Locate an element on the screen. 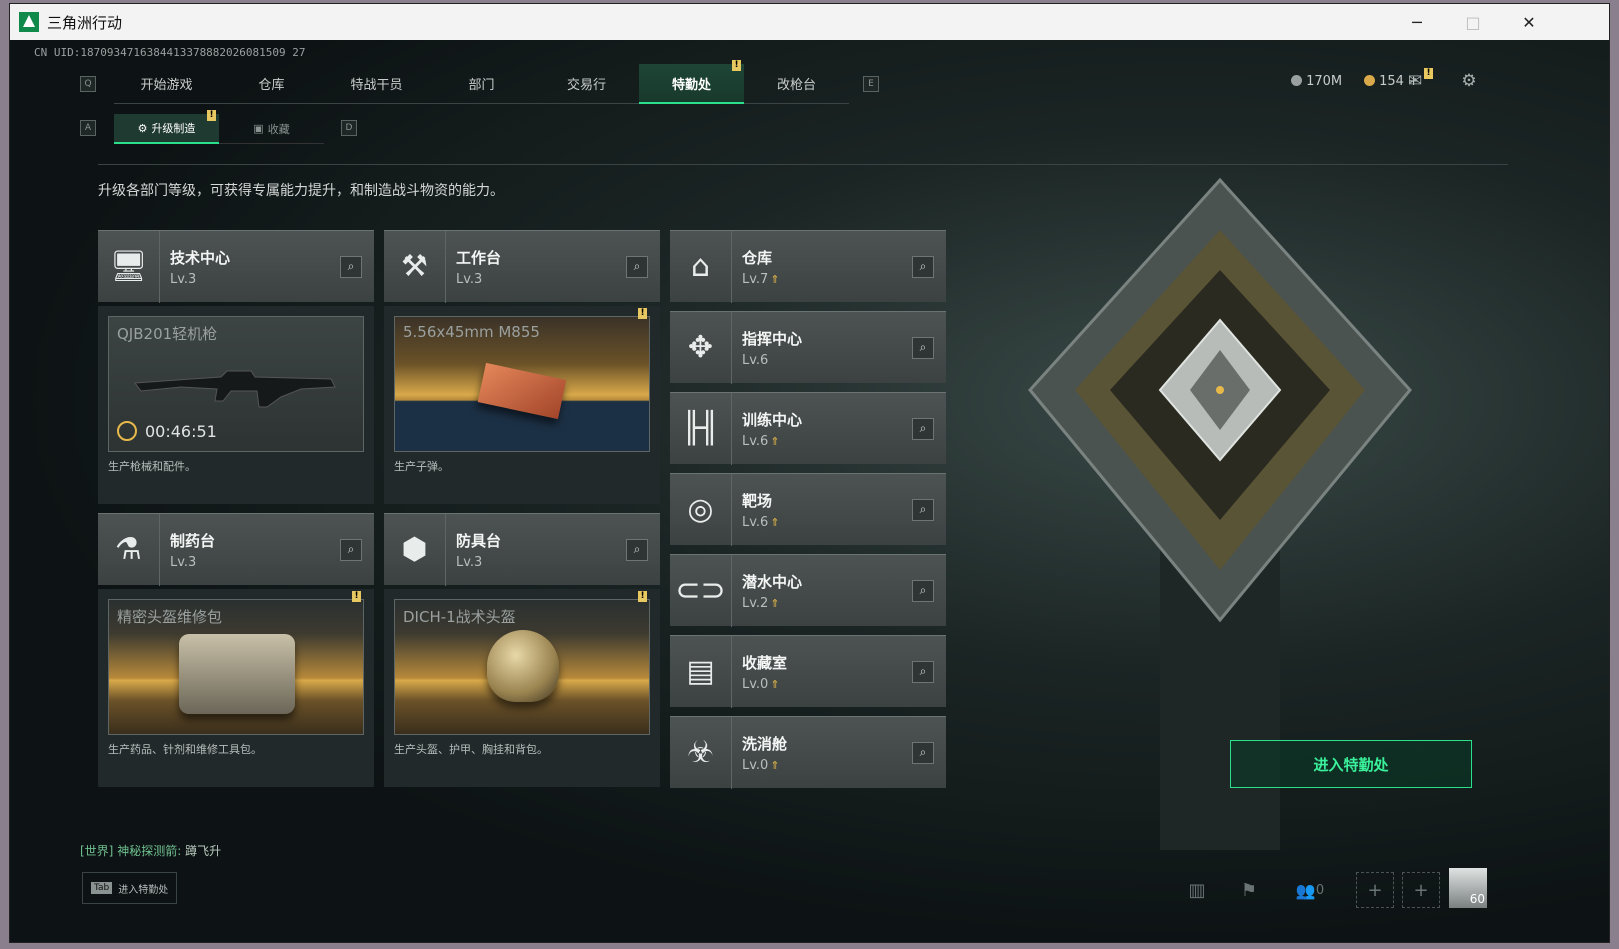 The image size is (1619, 949). product-description: 生产头盔、护甲、胸挂和背包。 is located at coordinates (471, 749).